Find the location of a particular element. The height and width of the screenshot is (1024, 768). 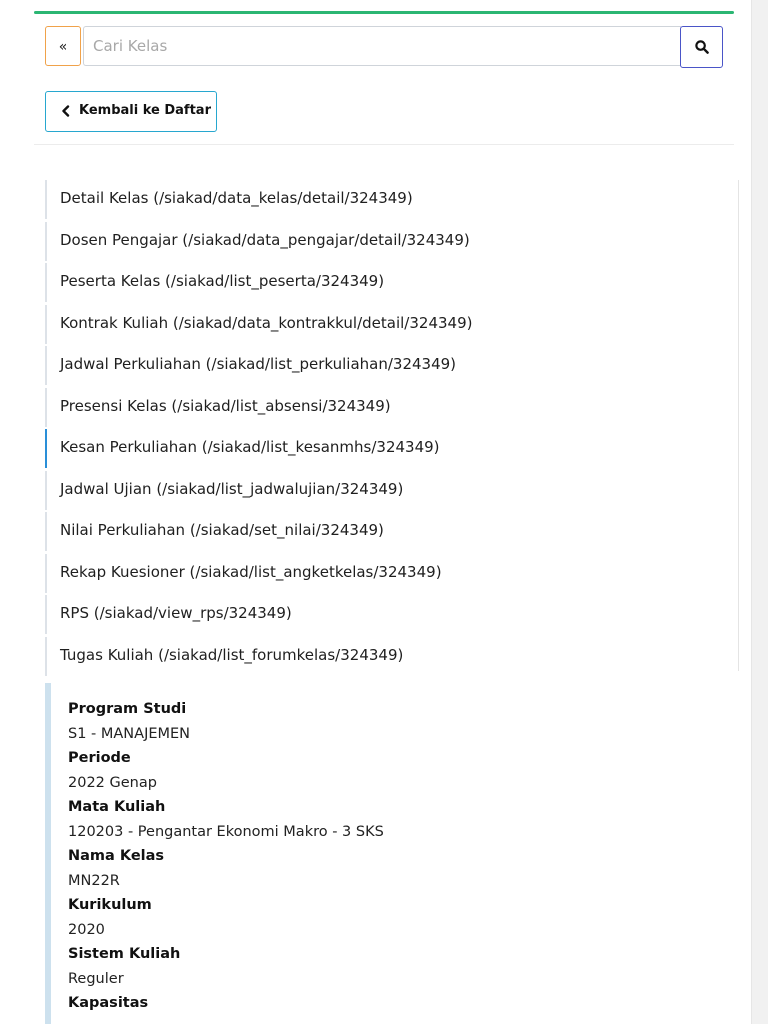

info-field-label: Sistem Kuliah is located at coordinates (124, 954).